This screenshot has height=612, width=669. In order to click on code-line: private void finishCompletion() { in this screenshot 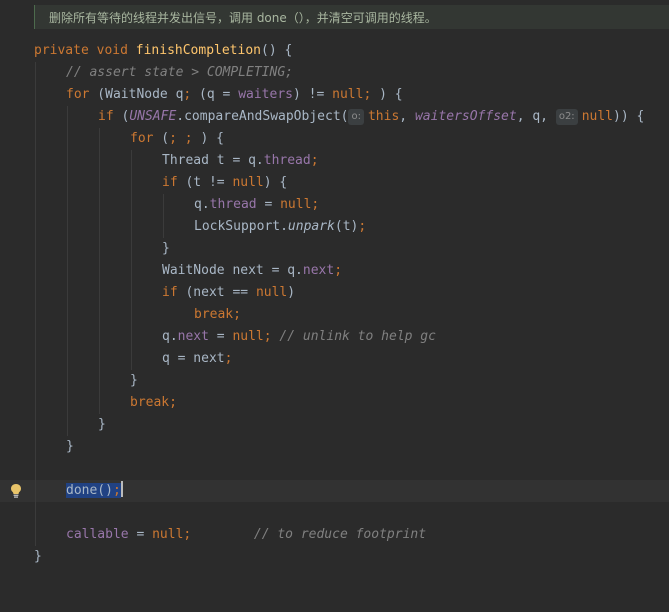, I will do `click(146, 51)`.